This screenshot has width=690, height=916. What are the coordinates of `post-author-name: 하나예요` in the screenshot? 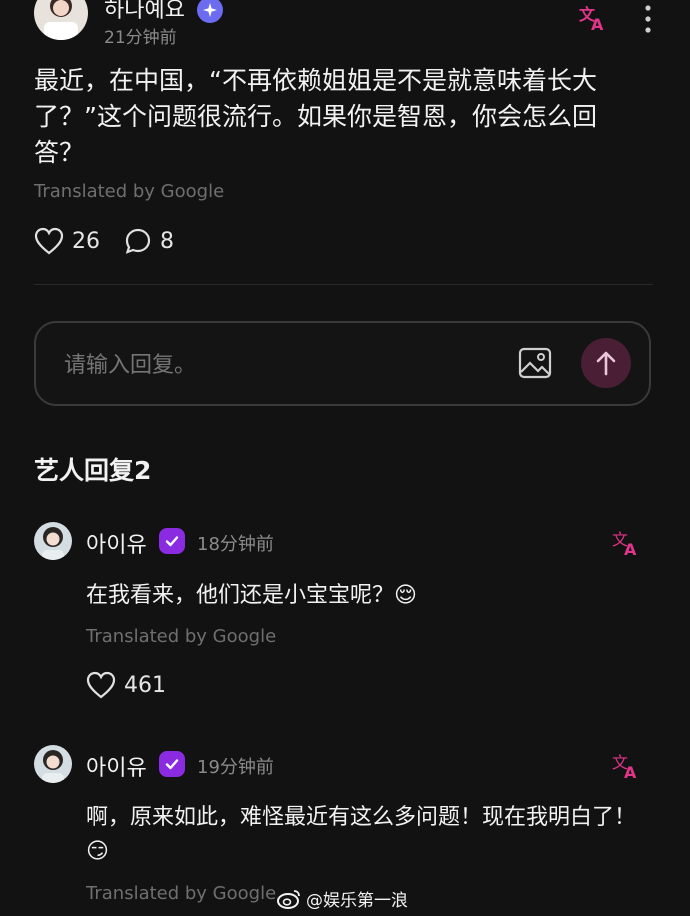 It's located at (144, 12).